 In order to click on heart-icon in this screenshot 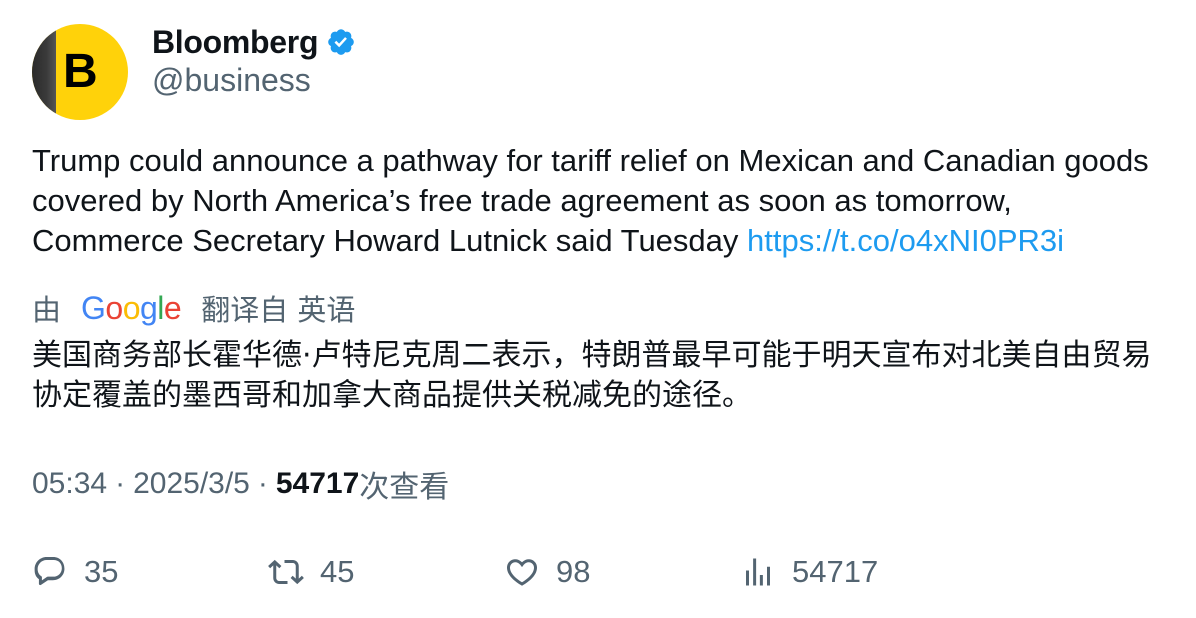, I will do `click(522, 572)`.